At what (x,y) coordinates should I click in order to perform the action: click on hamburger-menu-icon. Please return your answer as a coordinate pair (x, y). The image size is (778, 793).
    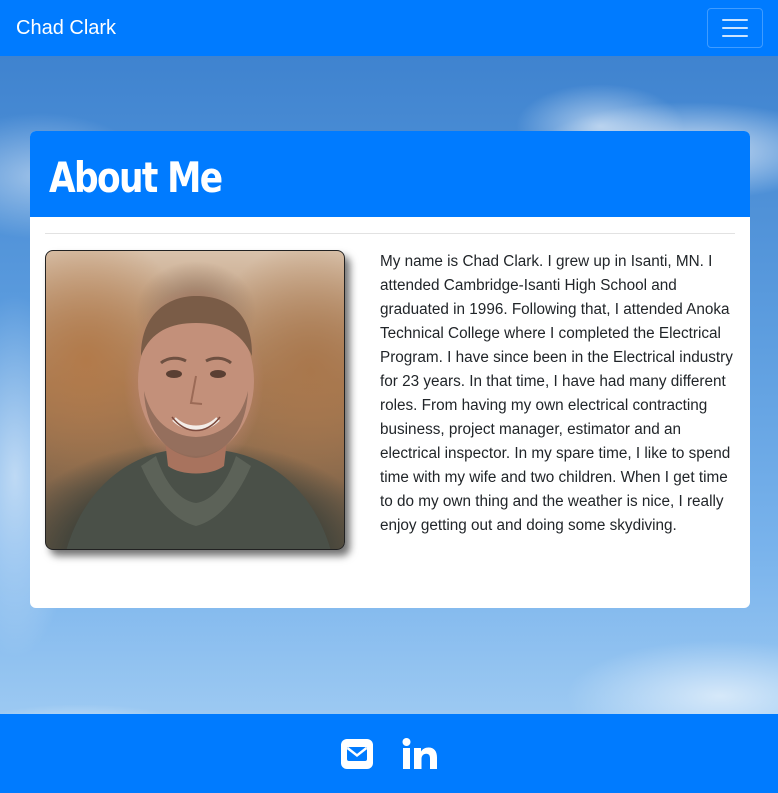
    Looking at the image, I should click on (735, 20).